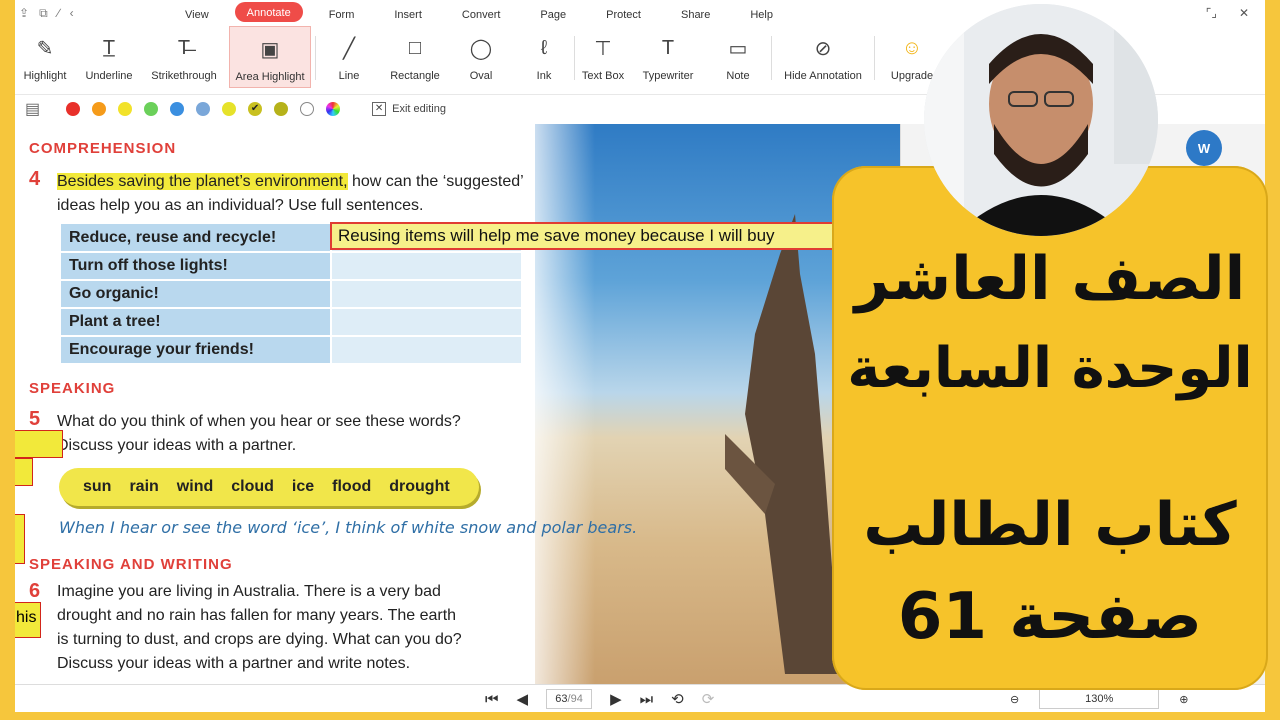 The width and height of the screenshot is (1280, 720). Describe the element at coordinates (823, 76) in the screenshot. I see `tool-label: Hide Annotation` at that location.